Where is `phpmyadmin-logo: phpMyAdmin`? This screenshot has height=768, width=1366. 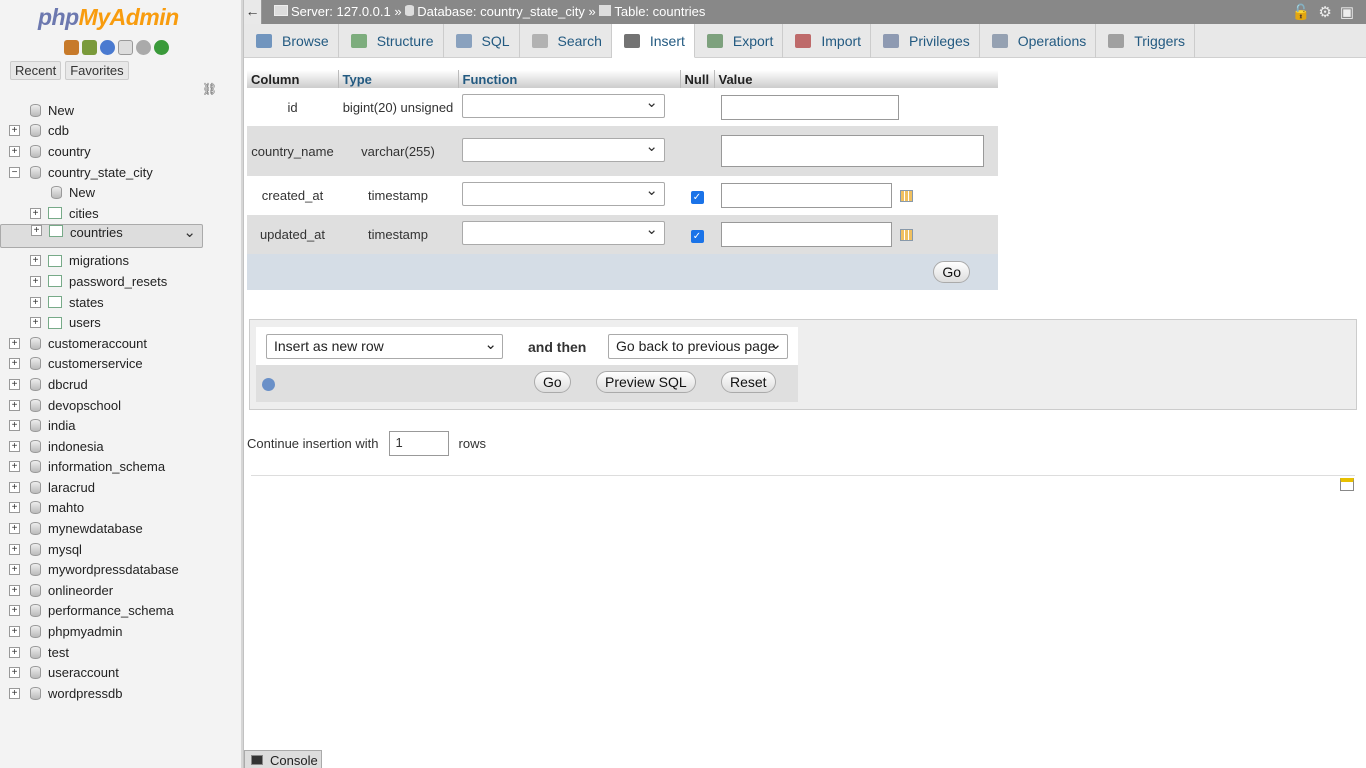
phpmyadmin-logo: phpMyAdmin is located at coordinates (108, 17).